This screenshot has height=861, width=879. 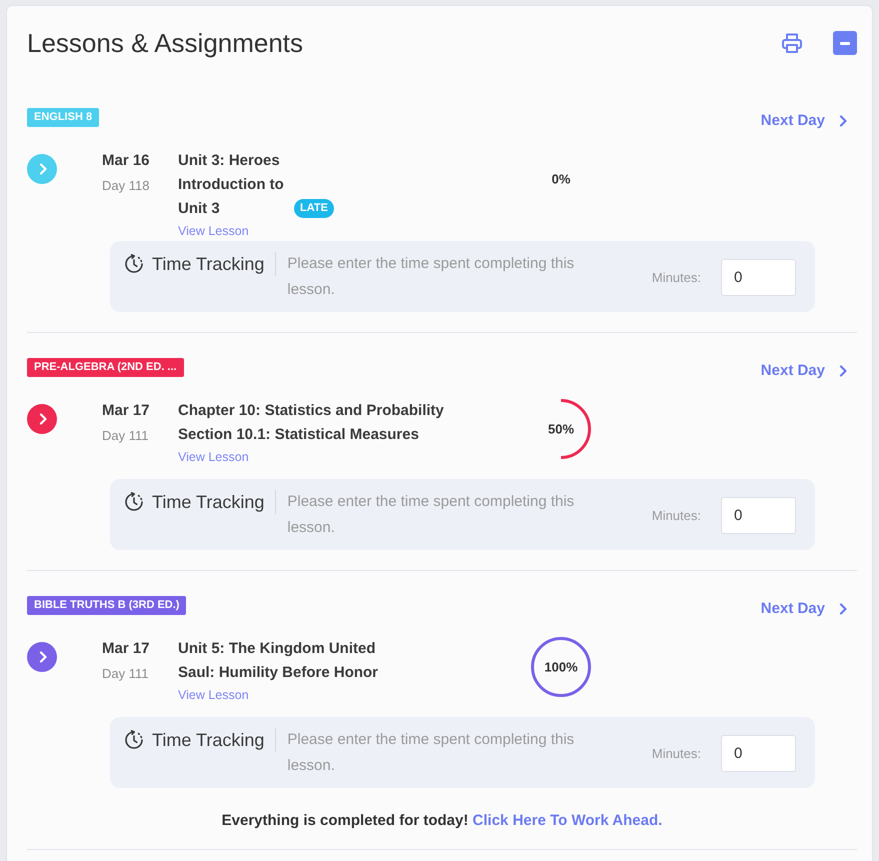 What do you see at coordinates (229, 161) in the screenshot?
I see `unit-title: Unit 3: Heroes` at bounding box center [229, 161].